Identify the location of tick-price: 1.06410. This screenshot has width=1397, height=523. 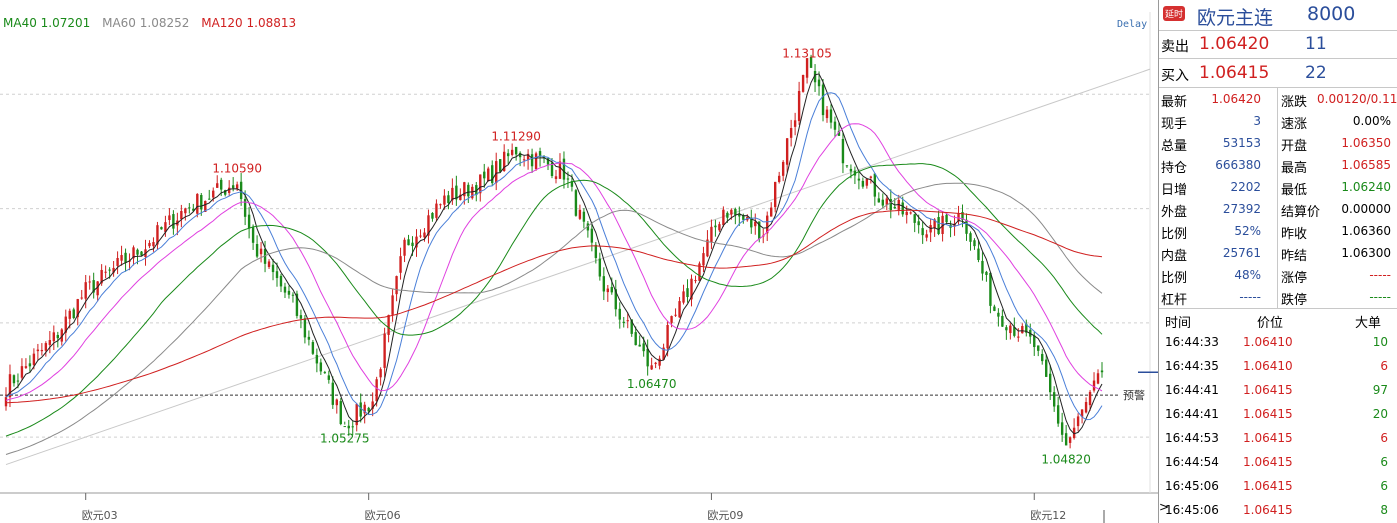
(1268, 366).